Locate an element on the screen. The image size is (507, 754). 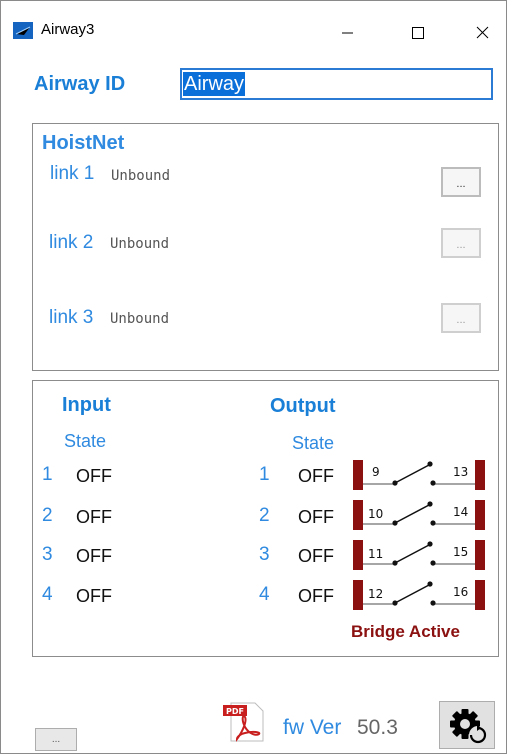
output-1-state: OFF is located at coordinates (316, 476).